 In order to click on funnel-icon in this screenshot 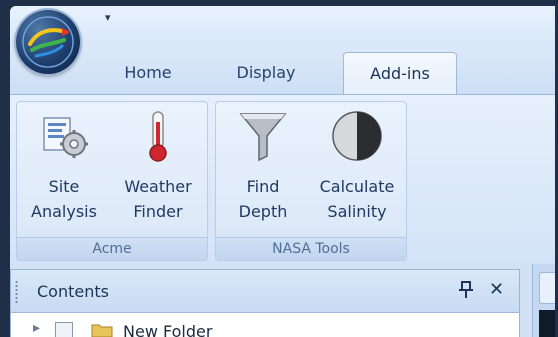, I will do `click(263, 137)`.